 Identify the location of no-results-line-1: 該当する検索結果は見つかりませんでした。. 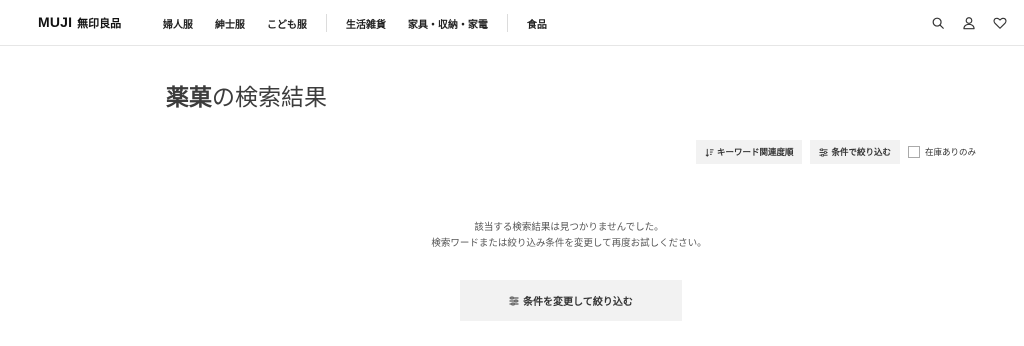
(569, 227).